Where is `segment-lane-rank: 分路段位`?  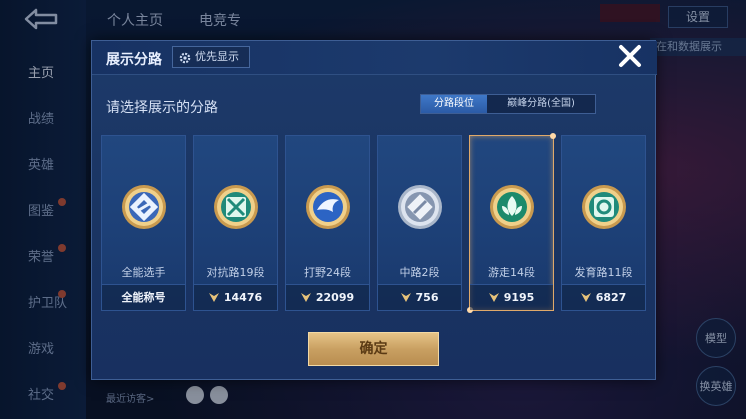 segment-lane-rank: 分路段位 is located at coordinates (454, 104).